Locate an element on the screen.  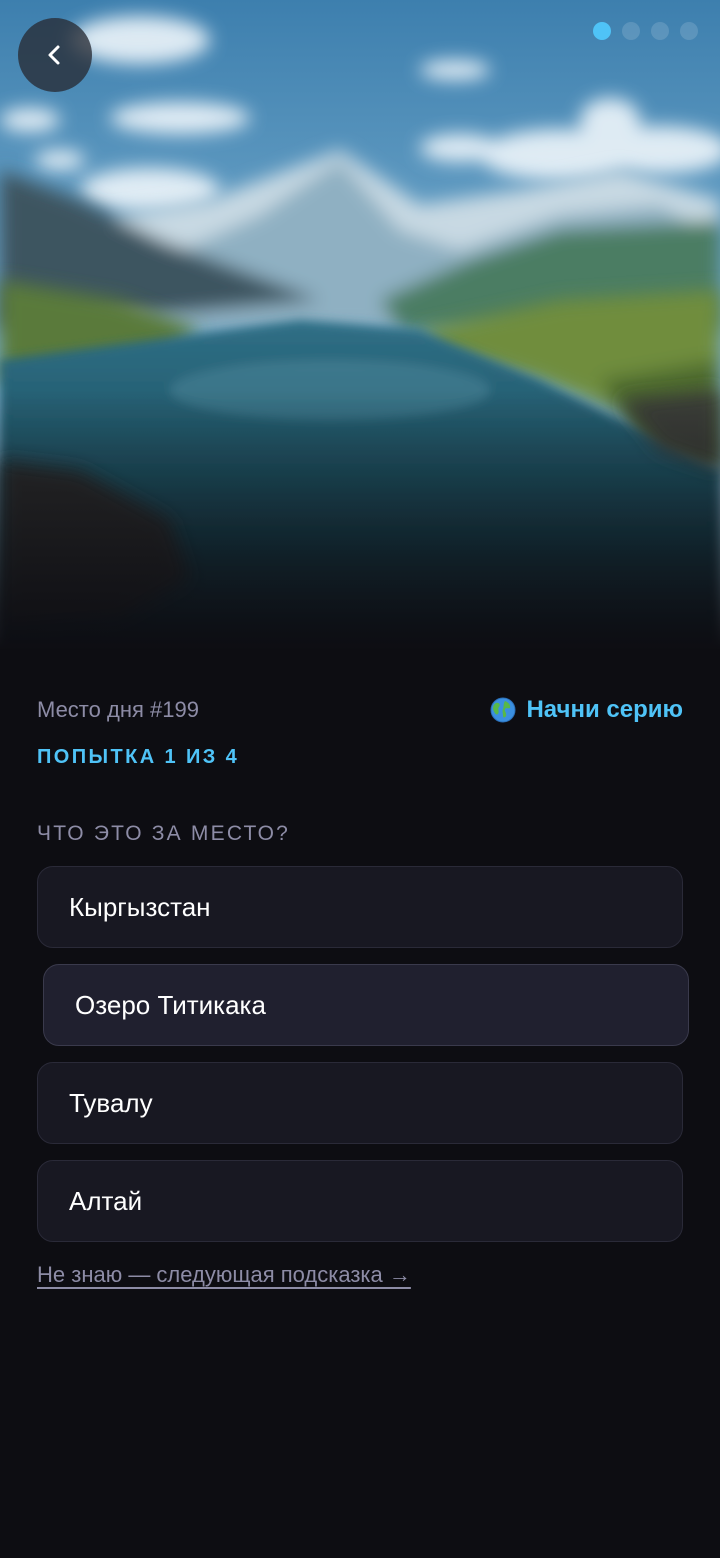
place-of-day-label: Место дня #199 is located at coordinates (118, 709).